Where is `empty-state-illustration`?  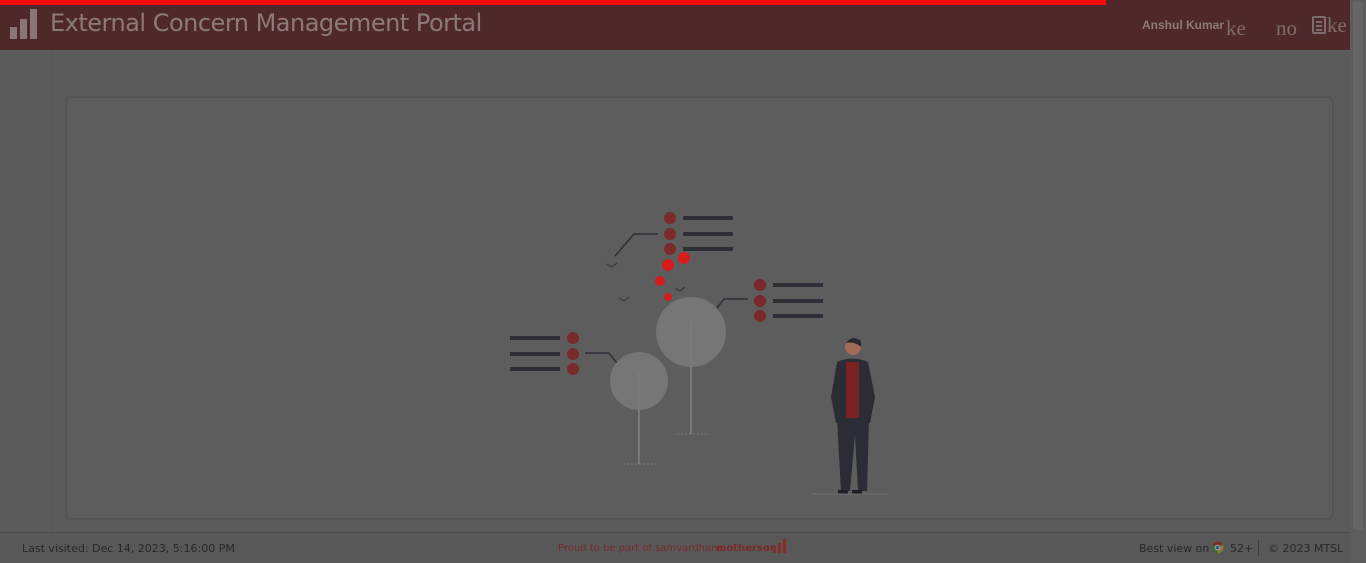 empty-state-illustration is located at coordinates (699, 353).